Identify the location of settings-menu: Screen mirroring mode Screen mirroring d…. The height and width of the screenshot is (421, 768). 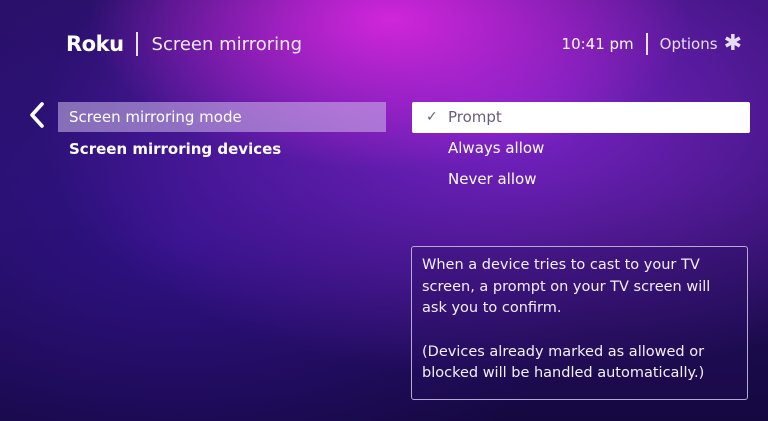
(222, 134).